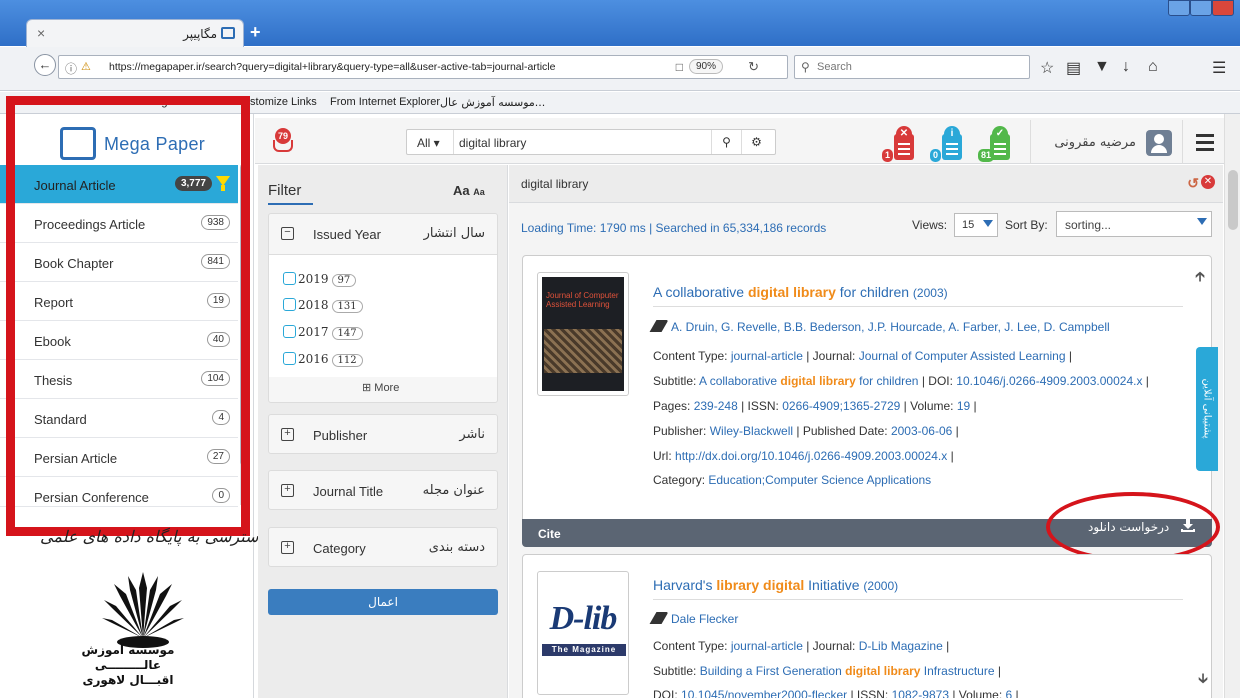  What do you see at coordinates (383, 547) in the screenshot?
I see `filter-category: + Category دسته بندی` at bounding box center [383, 547].